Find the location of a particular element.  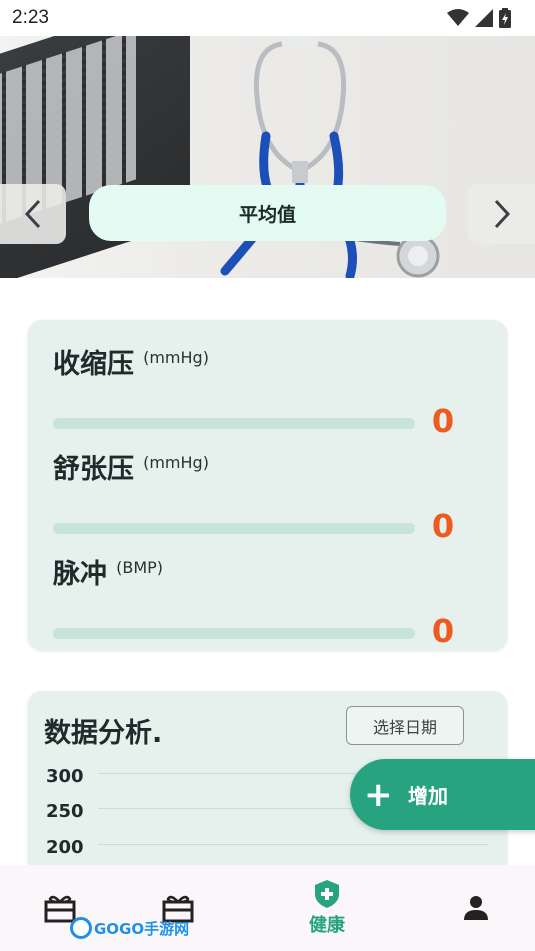

average-label: 平均值 is located at coordinates (267, 214).